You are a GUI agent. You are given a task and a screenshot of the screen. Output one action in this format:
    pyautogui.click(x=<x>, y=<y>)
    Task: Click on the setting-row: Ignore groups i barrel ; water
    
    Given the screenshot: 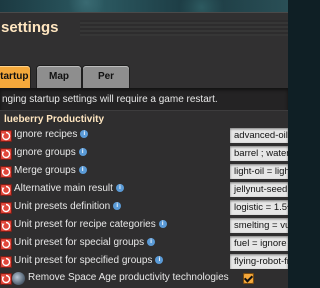 What is the action you would take?
    pyautogui.click(x=144, y=154)
    